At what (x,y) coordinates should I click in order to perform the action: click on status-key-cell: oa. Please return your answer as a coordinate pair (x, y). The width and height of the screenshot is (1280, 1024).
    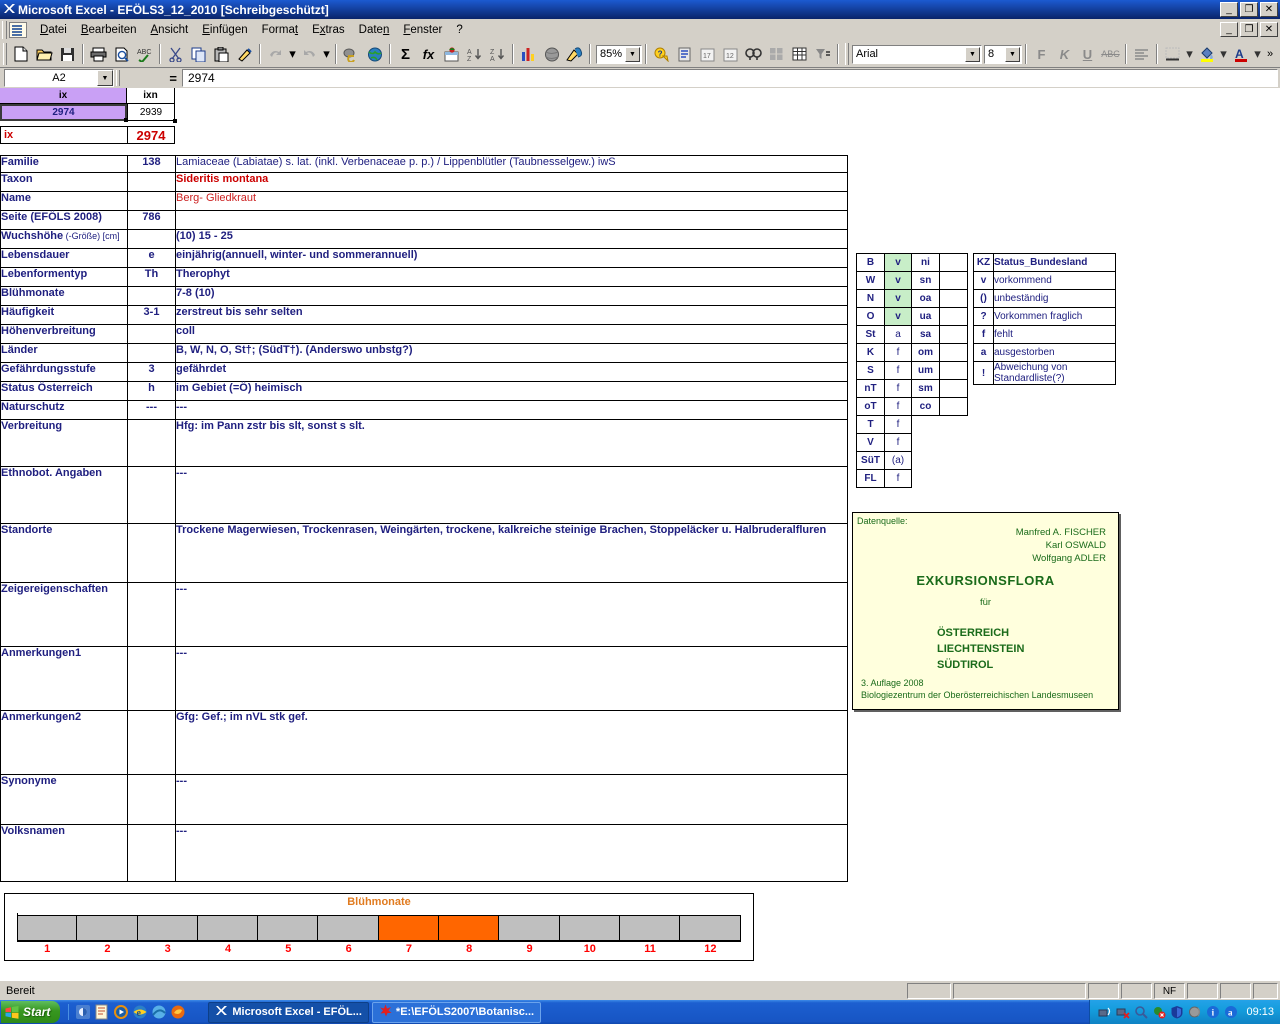
    Looking at the image, I should click on (925, 298).